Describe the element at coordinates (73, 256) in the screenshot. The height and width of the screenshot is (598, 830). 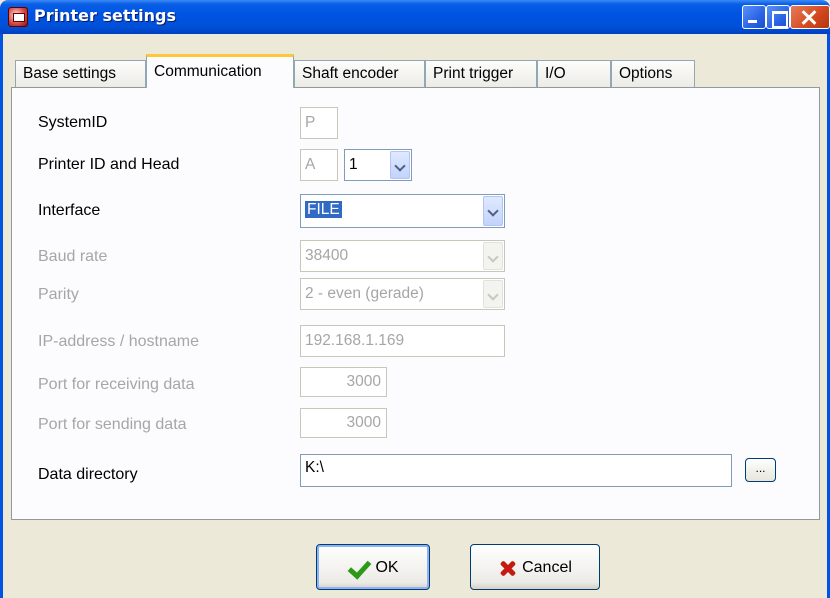
I see `baud-rate-label: Baud rate` at that location.